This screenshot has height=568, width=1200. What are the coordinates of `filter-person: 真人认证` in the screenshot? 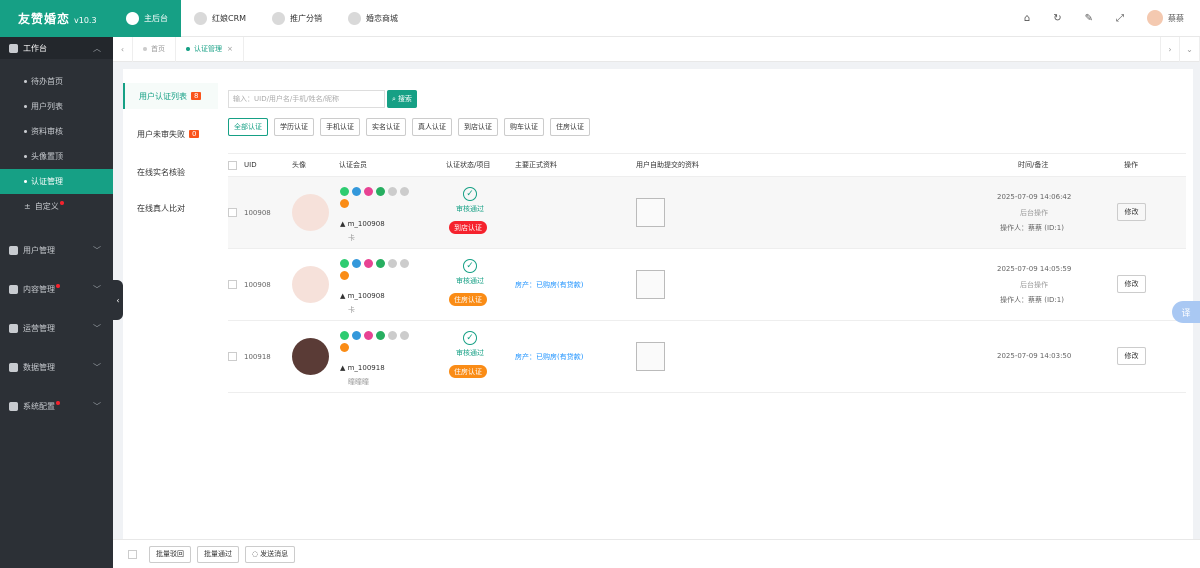 It's located at (432, 127).